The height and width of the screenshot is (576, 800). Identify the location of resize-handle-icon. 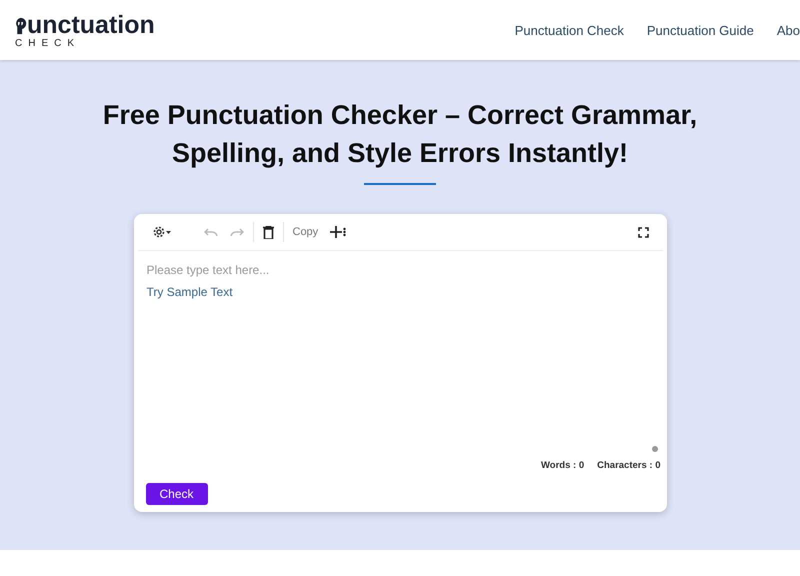
(655, 449).